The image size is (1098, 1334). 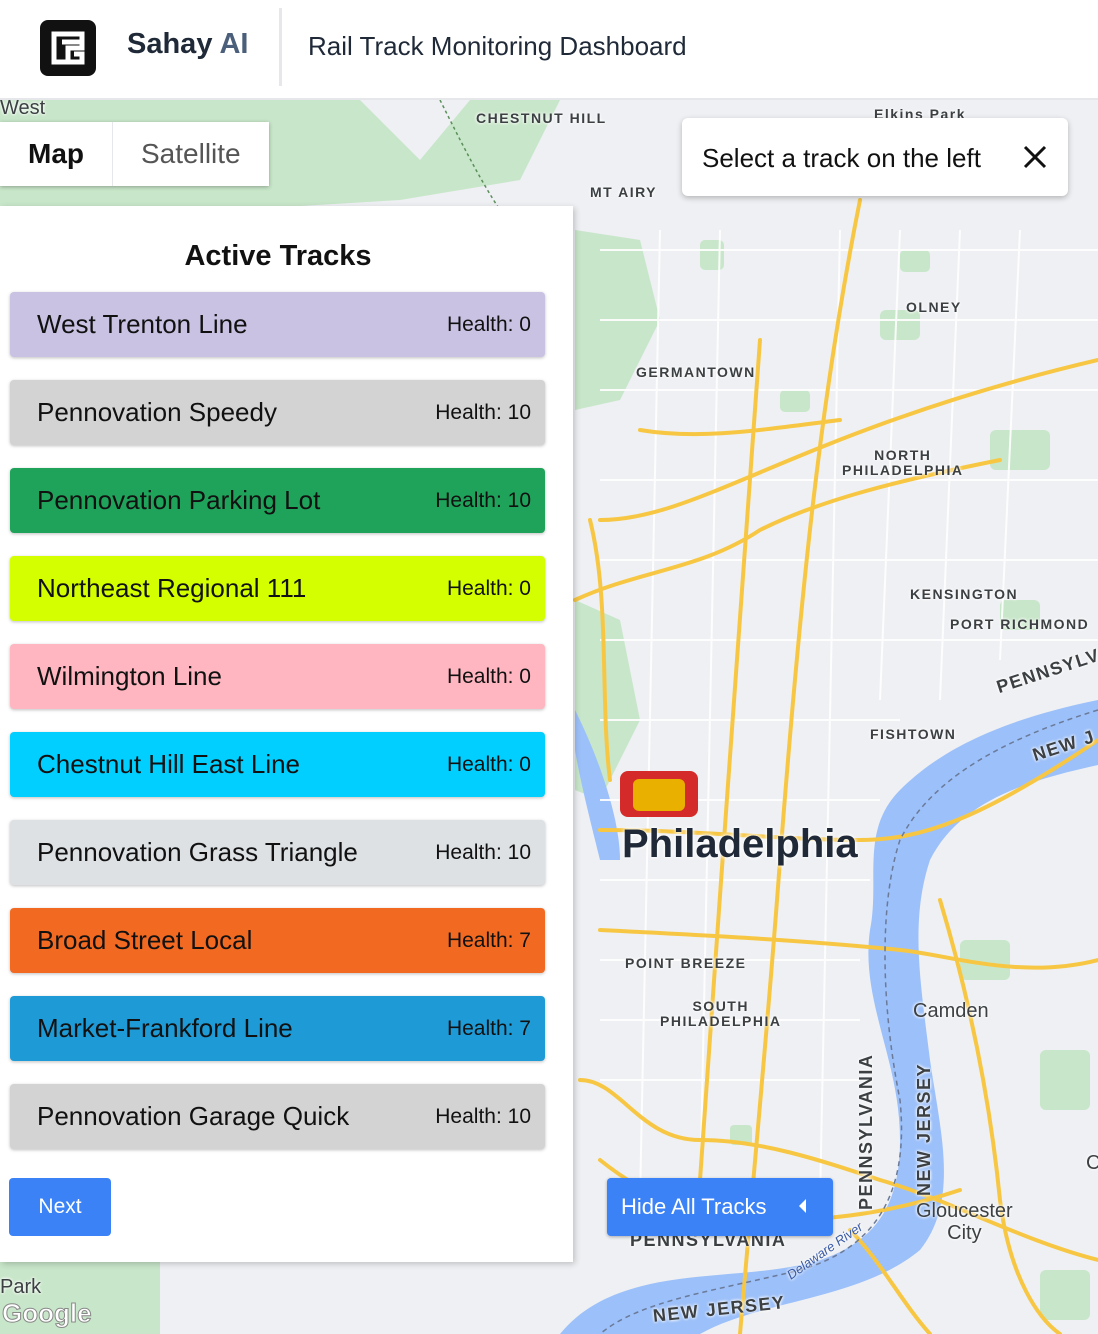 What do you see at coordinates (721, 1013) in the screenshot?
I see `map-label-south-philadelphia: SOUTH PHILADELPHIA` at bounding box center [721, 1013].